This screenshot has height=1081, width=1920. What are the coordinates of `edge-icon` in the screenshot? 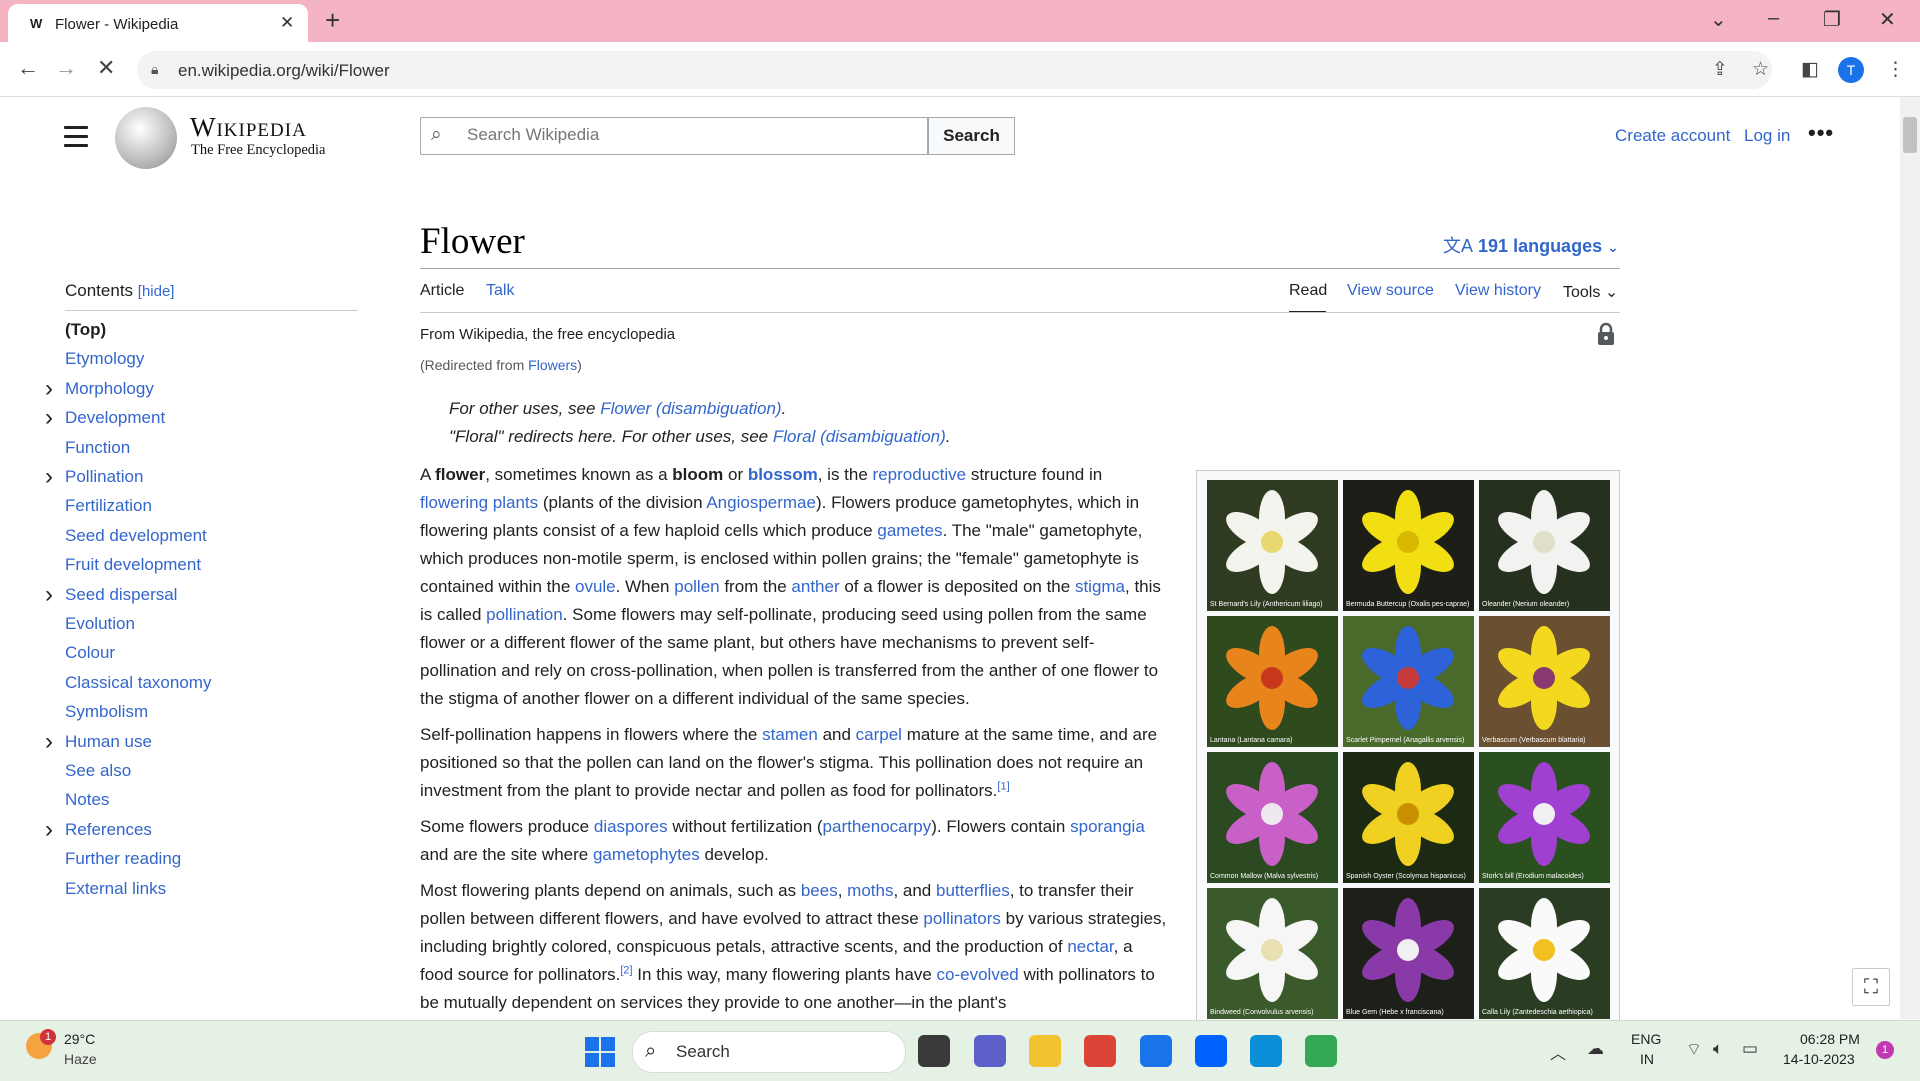 It's located at (1266, 1051).